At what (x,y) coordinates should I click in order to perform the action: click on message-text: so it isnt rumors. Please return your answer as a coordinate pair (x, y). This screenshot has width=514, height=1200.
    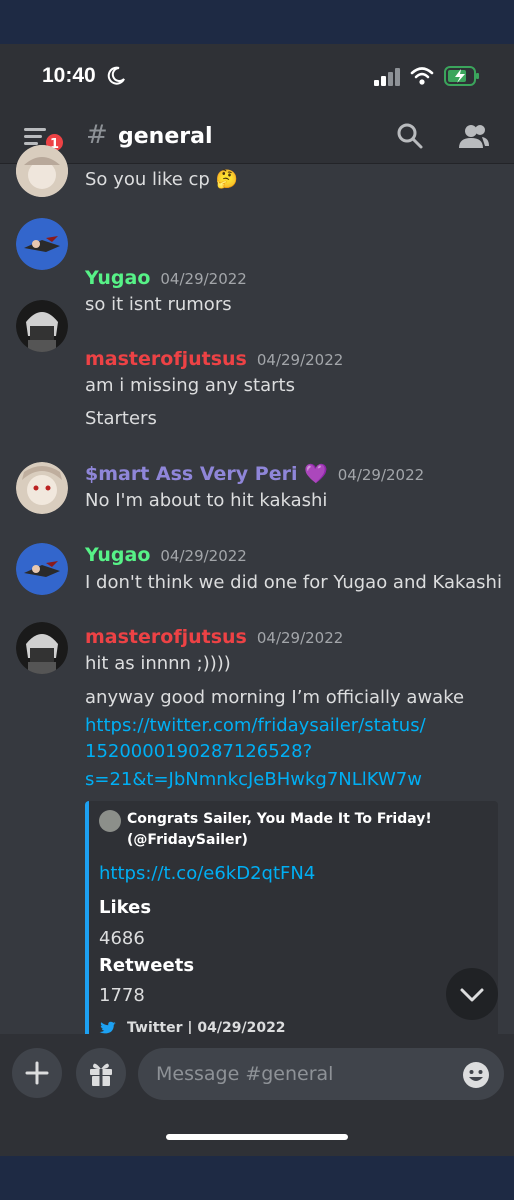
    Looking at the image, I should click on (158, 304).